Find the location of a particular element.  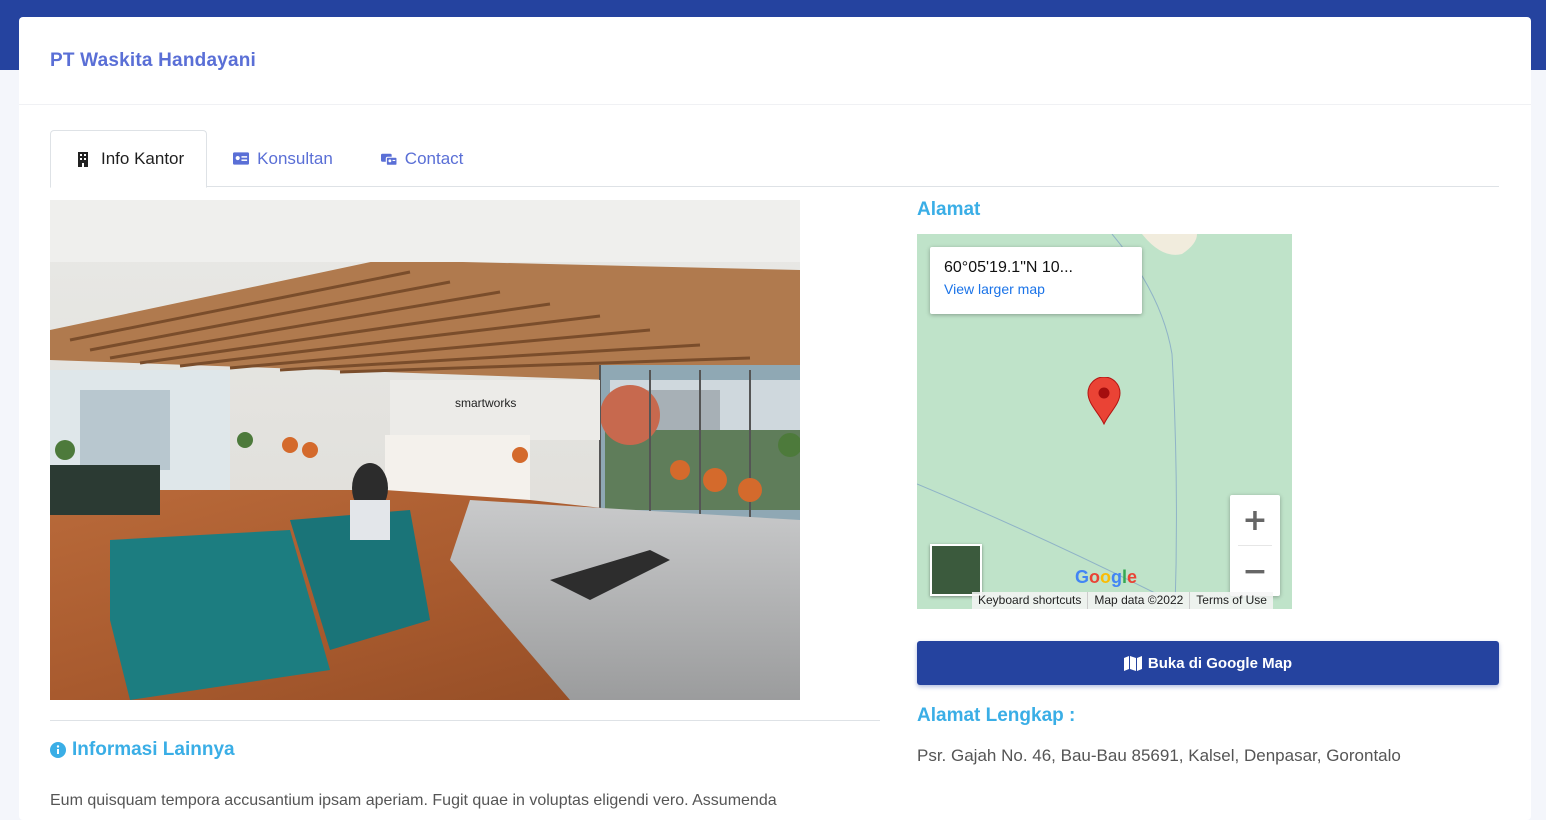

keyboard-shortcuts-link: Keyboard shortcuts is located at coordinates (1029, 600).